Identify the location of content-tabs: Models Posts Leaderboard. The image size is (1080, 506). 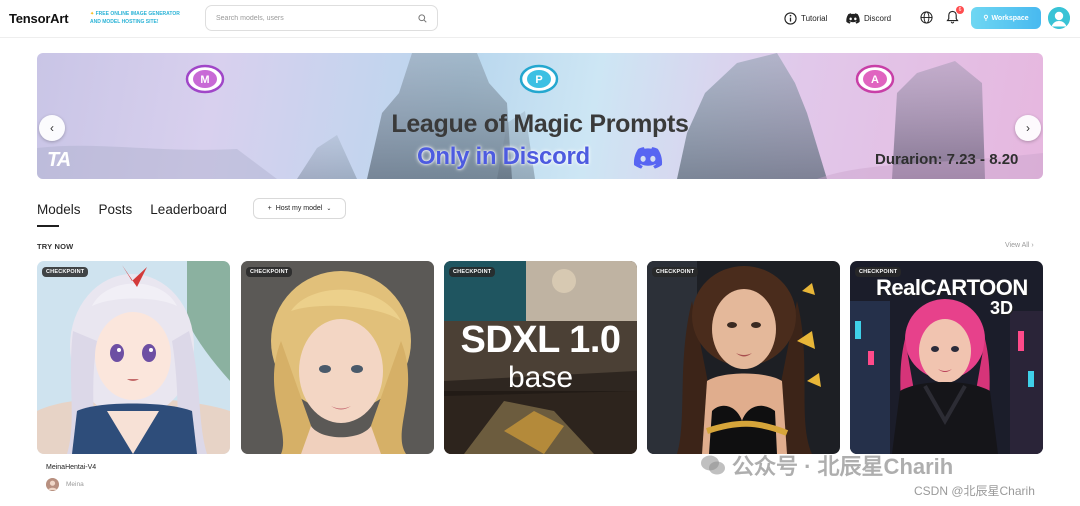
(141, 214).